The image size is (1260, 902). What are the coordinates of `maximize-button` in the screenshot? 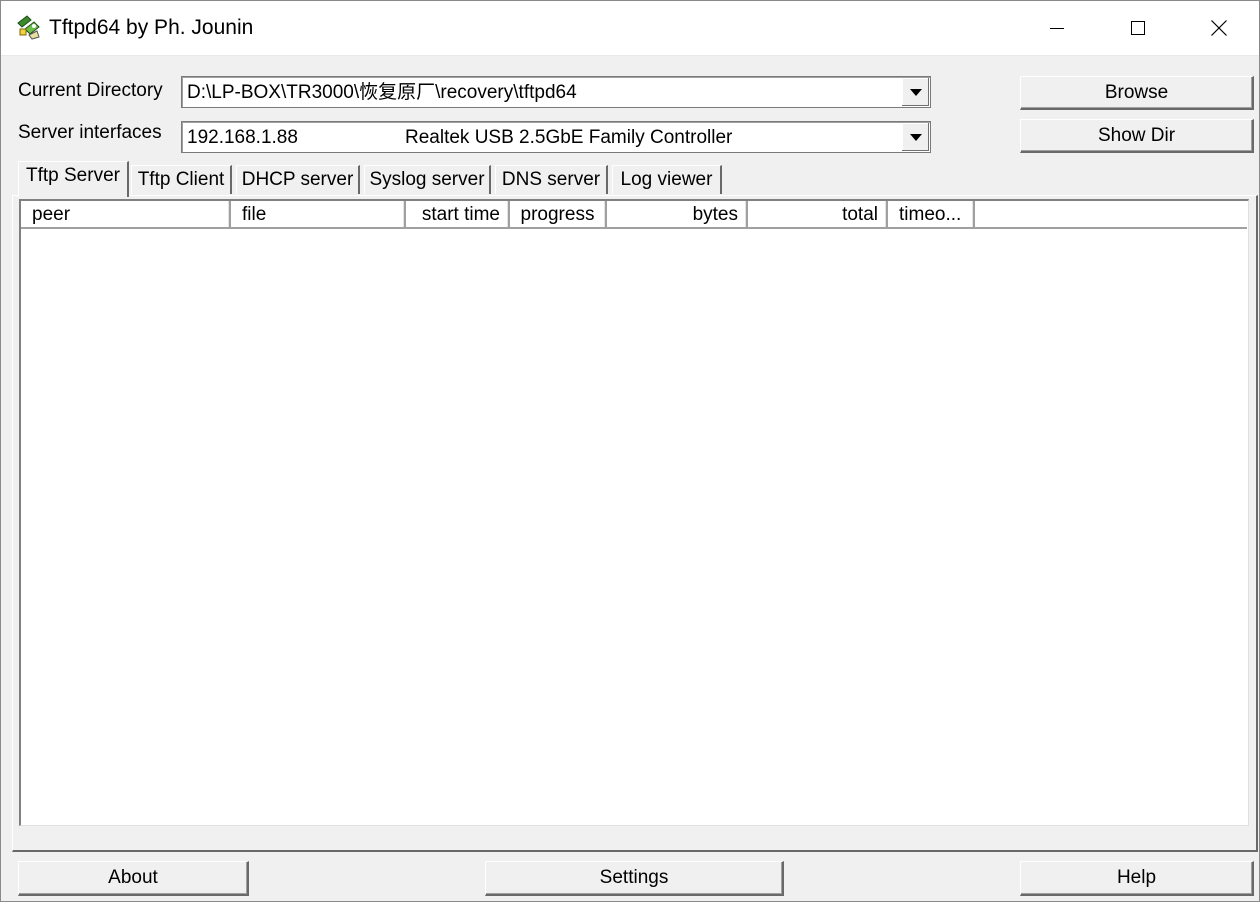 It's located at (1138, 28).